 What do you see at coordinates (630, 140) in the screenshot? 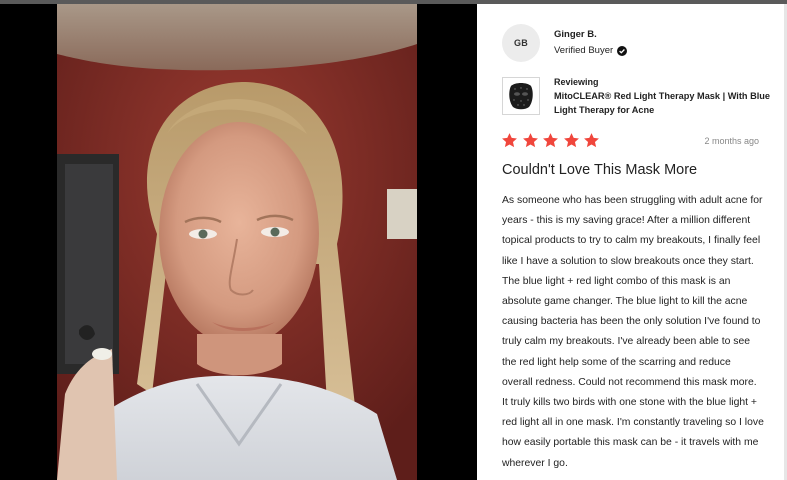
I see `rating-row: 2 months ago` at bounding box center [630, 140].